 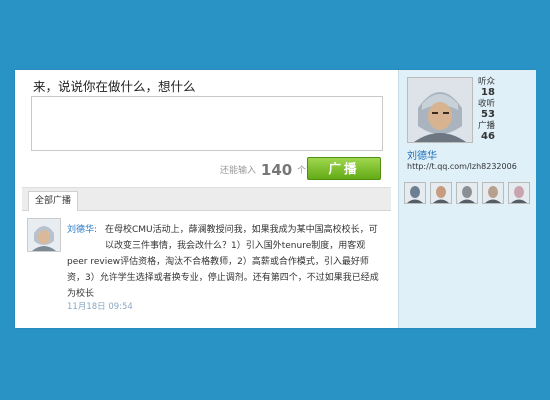 I want to click on counter-prefix: 还能输入, so click(x=238, y=171).